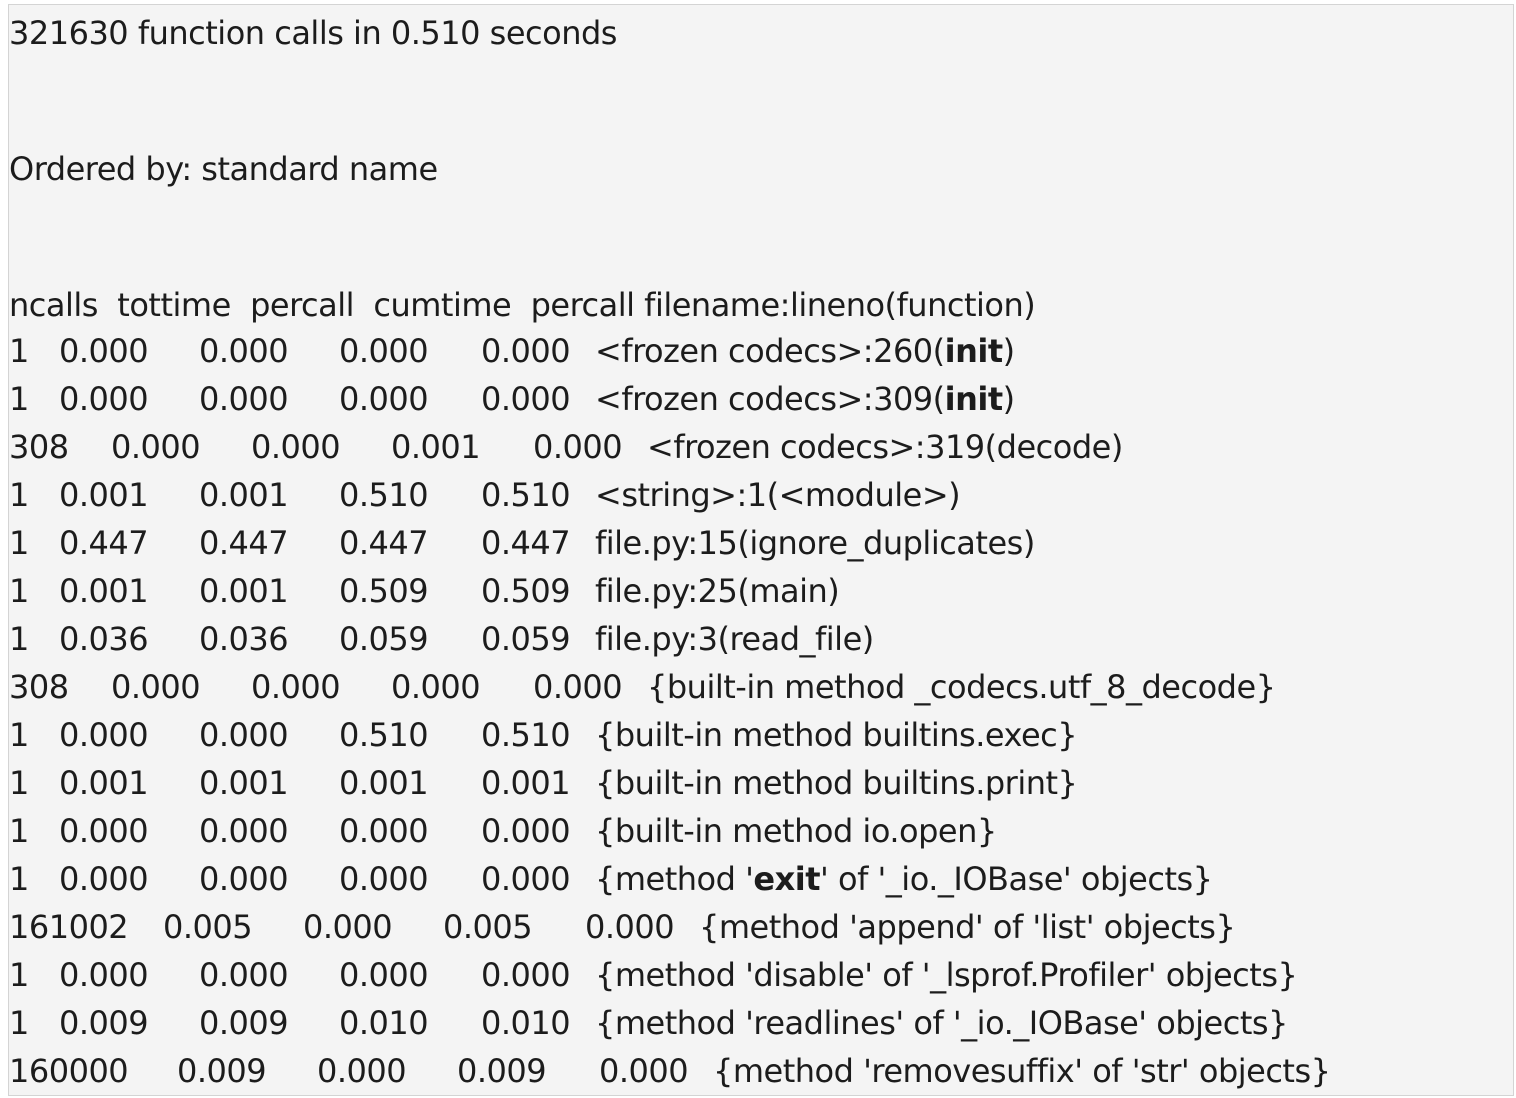  I want to click on function-name-part: file.py:3(read_file), so click(734, 639).